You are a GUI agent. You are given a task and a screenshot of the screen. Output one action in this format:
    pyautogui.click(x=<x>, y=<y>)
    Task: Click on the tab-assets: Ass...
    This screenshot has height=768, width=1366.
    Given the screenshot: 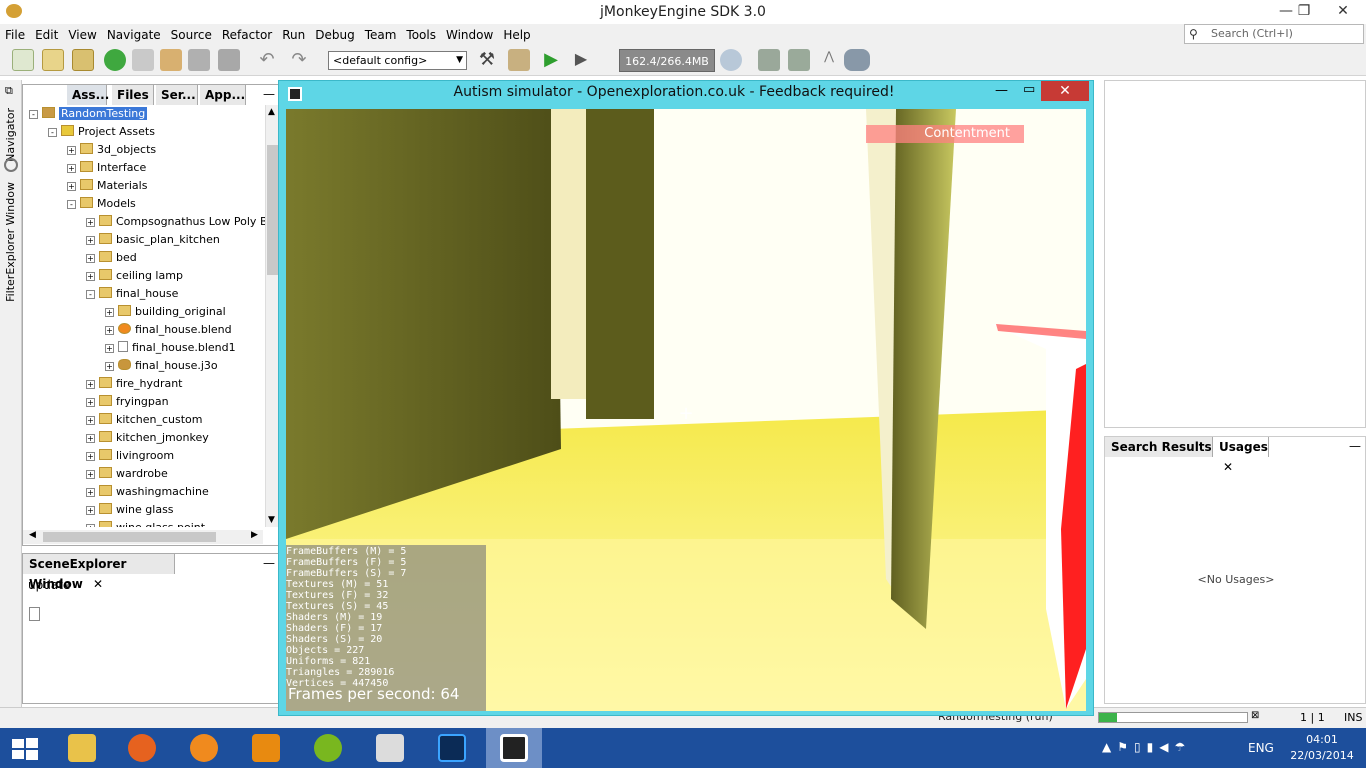 What is the action you would take?
    pyautogui.click(x=88, y=95)
    